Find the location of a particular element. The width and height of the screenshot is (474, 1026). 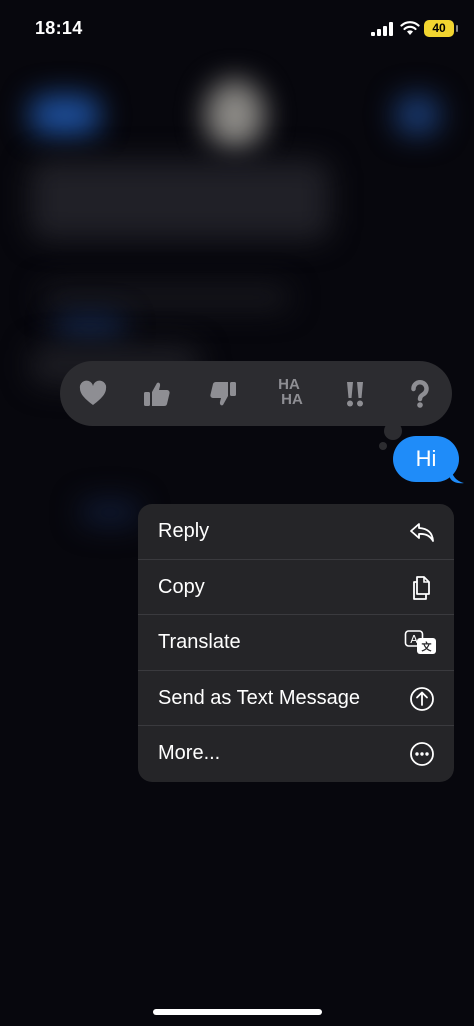

tapback-tail is located at coordinates (393, 431).